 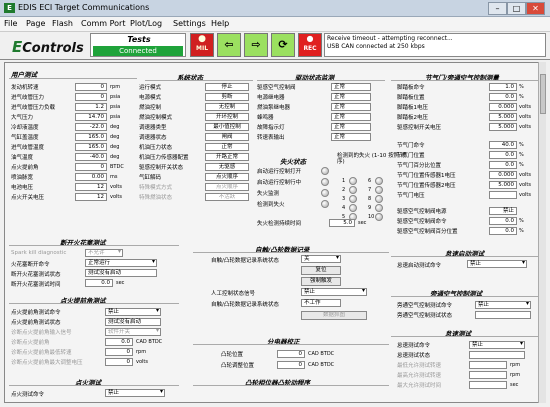 What do you see at coordinates (189, 23) in the screenshot?
I see `menu-settings: Settings` at bounding box center [189, 23].